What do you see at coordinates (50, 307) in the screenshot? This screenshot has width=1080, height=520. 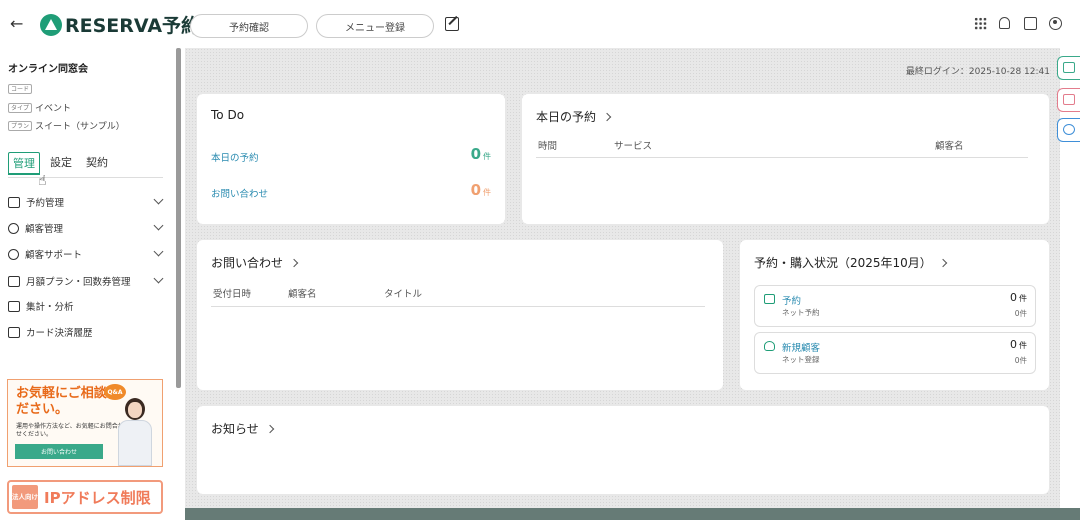 I see `sidebar-item-label: 集計・分析` at bounding box center [50, 307].